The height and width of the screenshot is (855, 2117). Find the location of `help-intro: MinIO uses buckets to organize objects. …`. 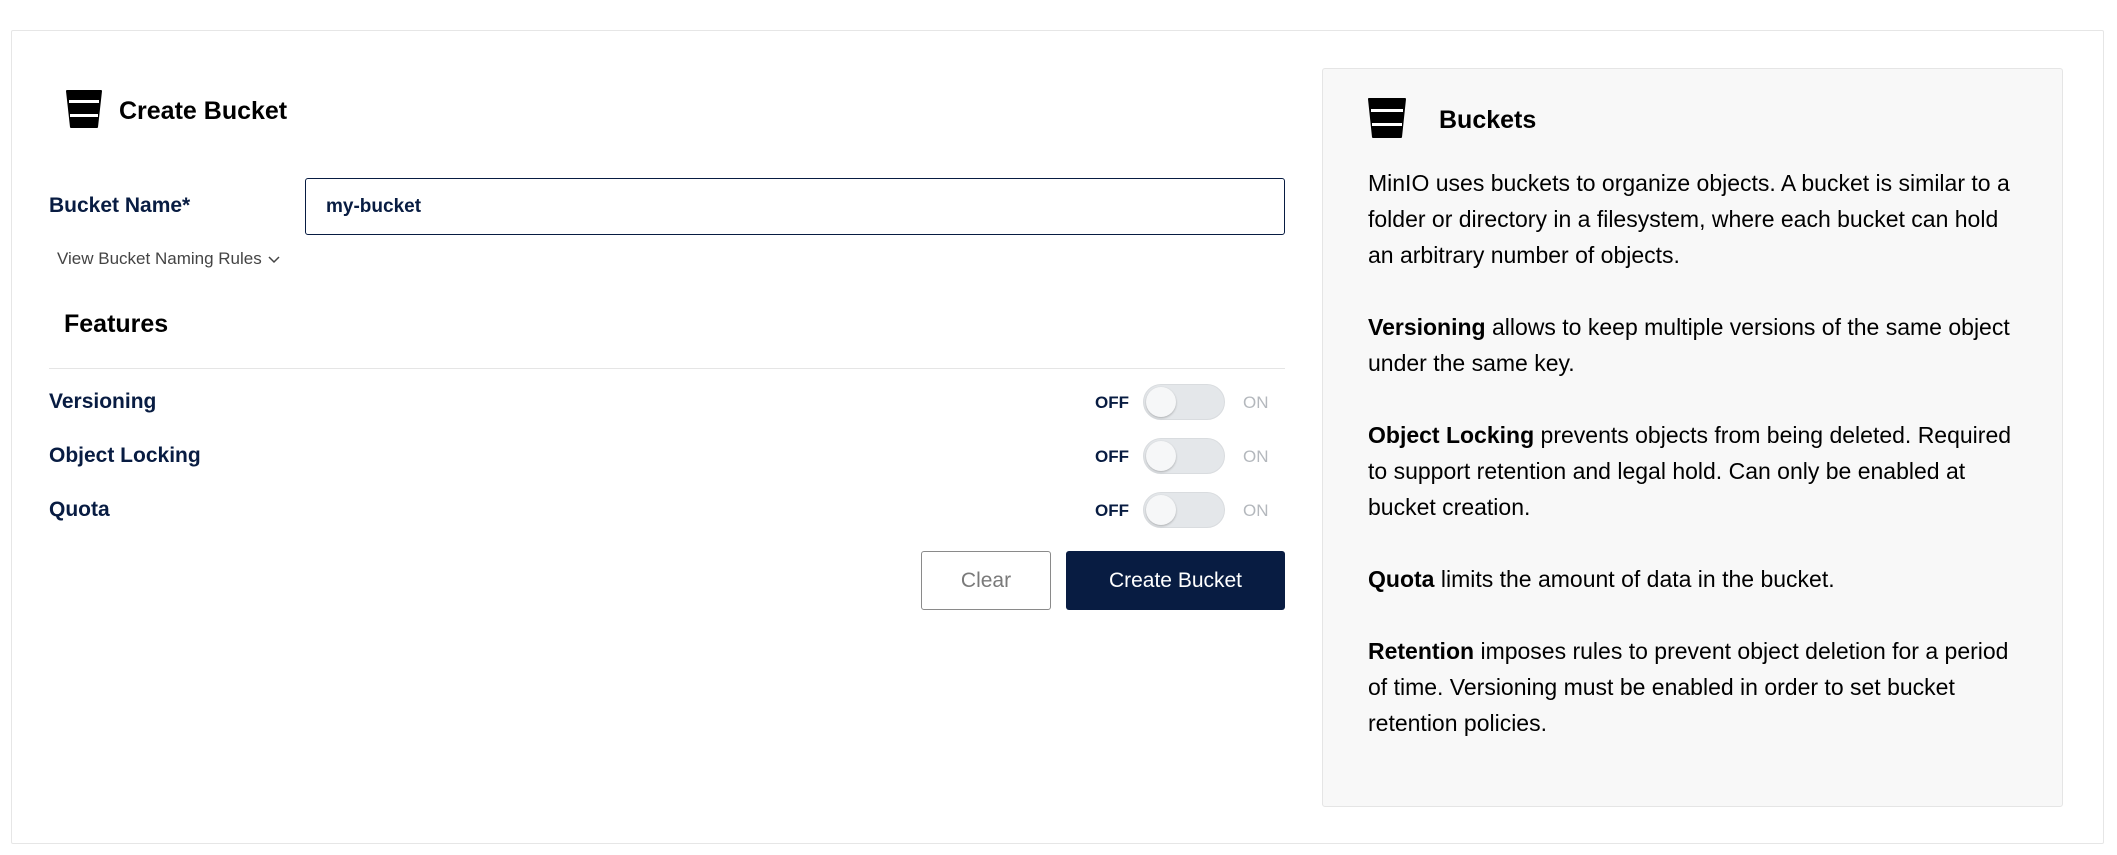

help-intro: MinIO uses buckets to organize objects. … is located at coordinates (1689, 219).